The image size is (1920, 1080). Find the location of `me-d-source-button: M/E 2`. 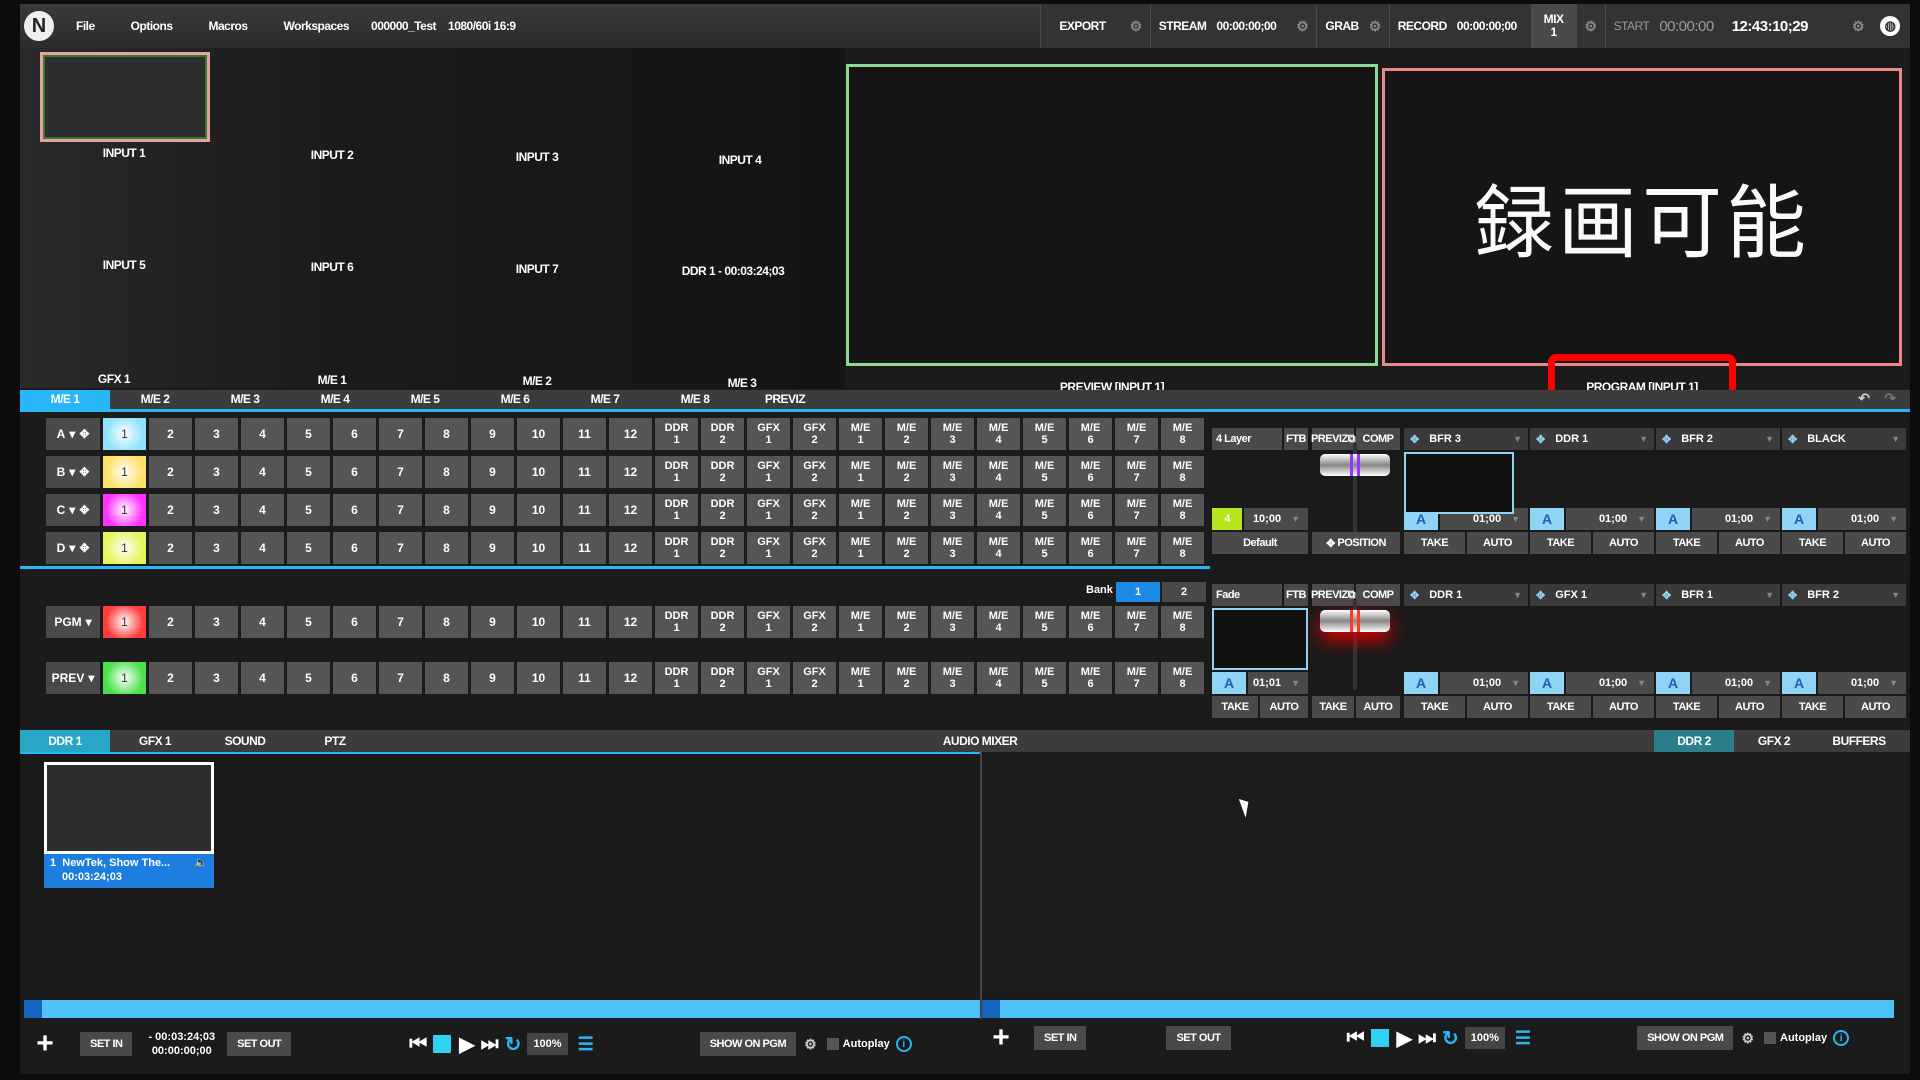

me-d-source-button: M/E 2 is located at coordinates (906, 548).